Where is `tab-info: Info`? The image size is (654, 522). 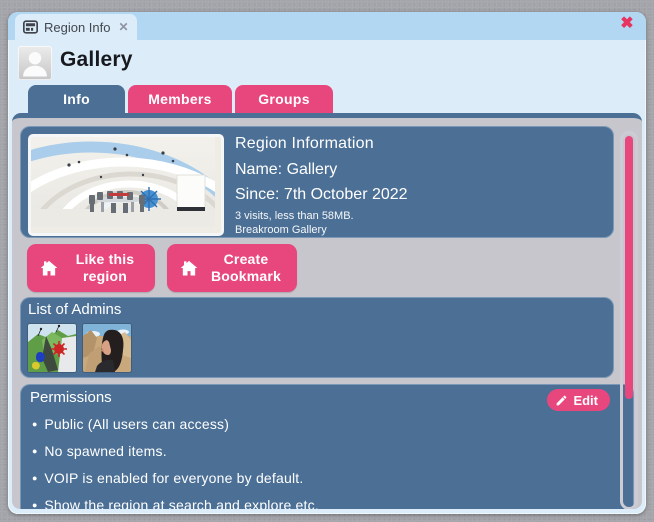
tab-info: Info is located at coordinates (76, 99).